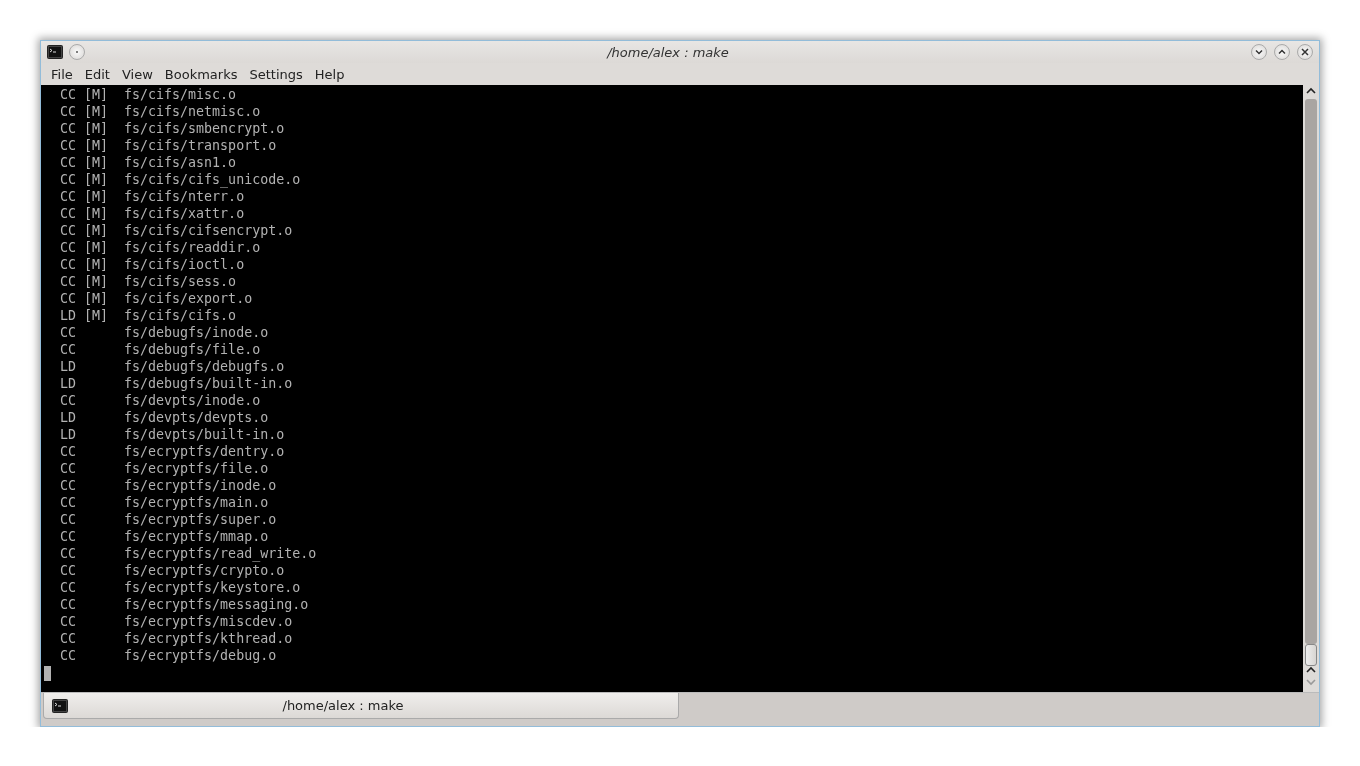 The image size is (1360, 766). Describe the element at coordinates (176, 383) in the screenshot. I see `terminal-line: LD fs/debugfs/built-in.o` at that location.